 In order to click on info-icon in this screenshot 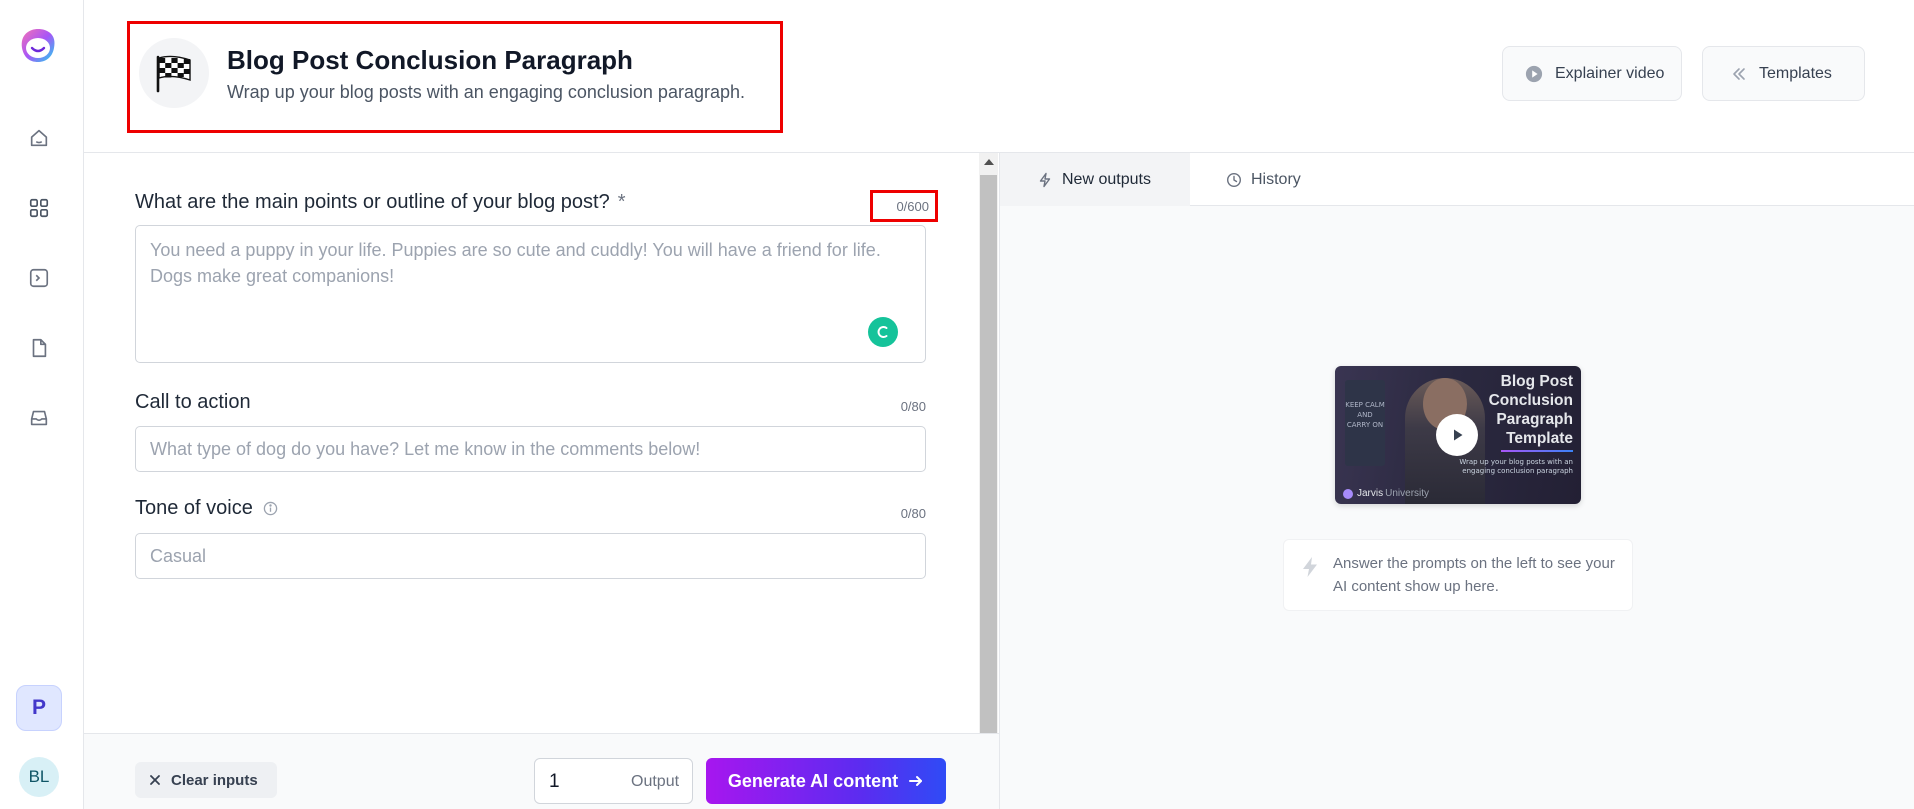, I will do `click(270, 508)`.